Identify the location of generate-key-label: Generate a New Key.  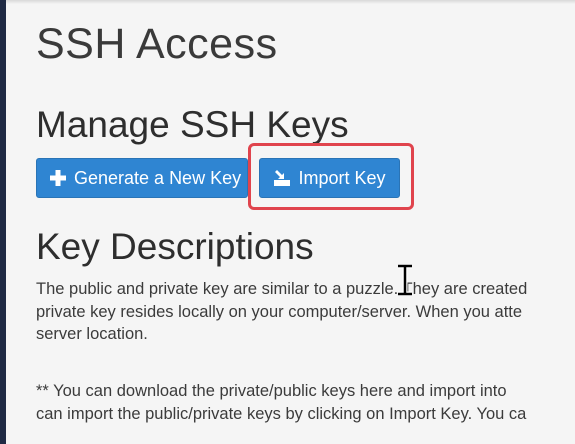
(158, 177).